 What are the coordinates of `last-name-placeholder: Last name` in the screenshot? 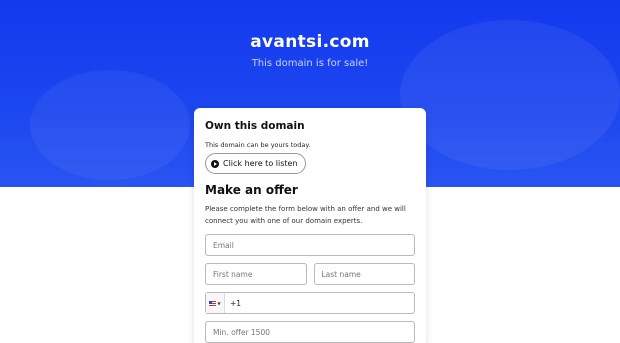 It's located at (341, 274).